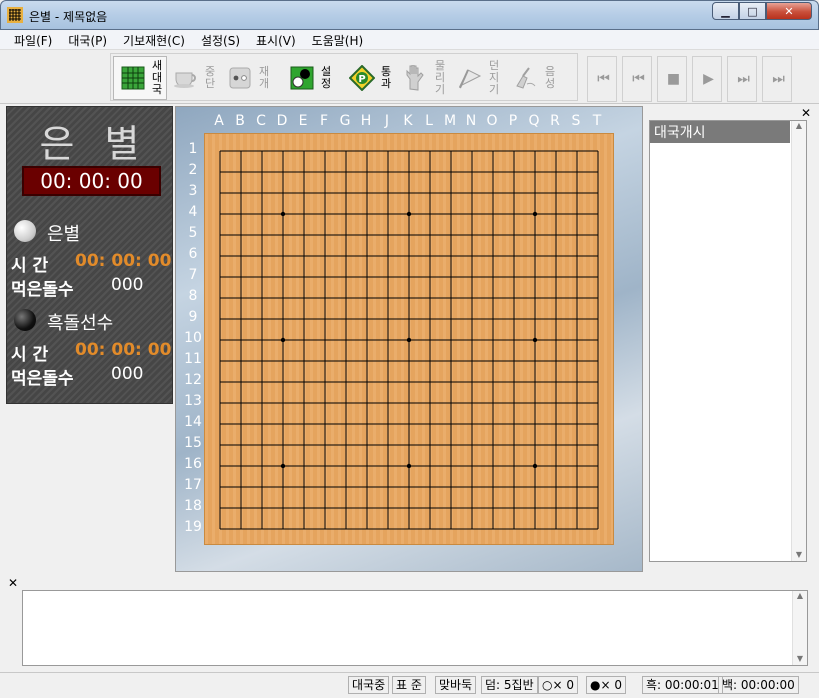 The image size is (819, 698). Describe the element at coordinates (550, 77) in the screenshot. I see `sound-label: 음성` at that location.